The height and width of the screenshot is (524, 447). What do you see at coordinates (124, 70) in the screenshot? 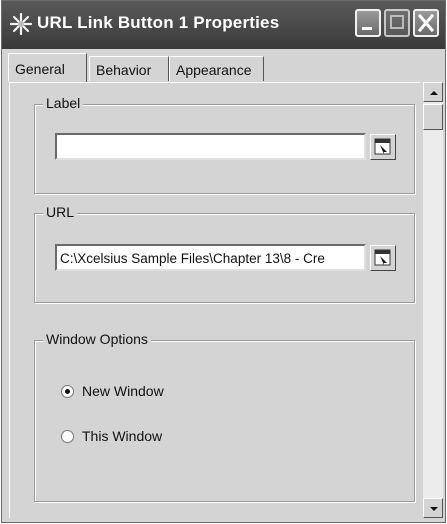
I see `tab-behavior-label: Behavior` at bounding box center [124, 70].